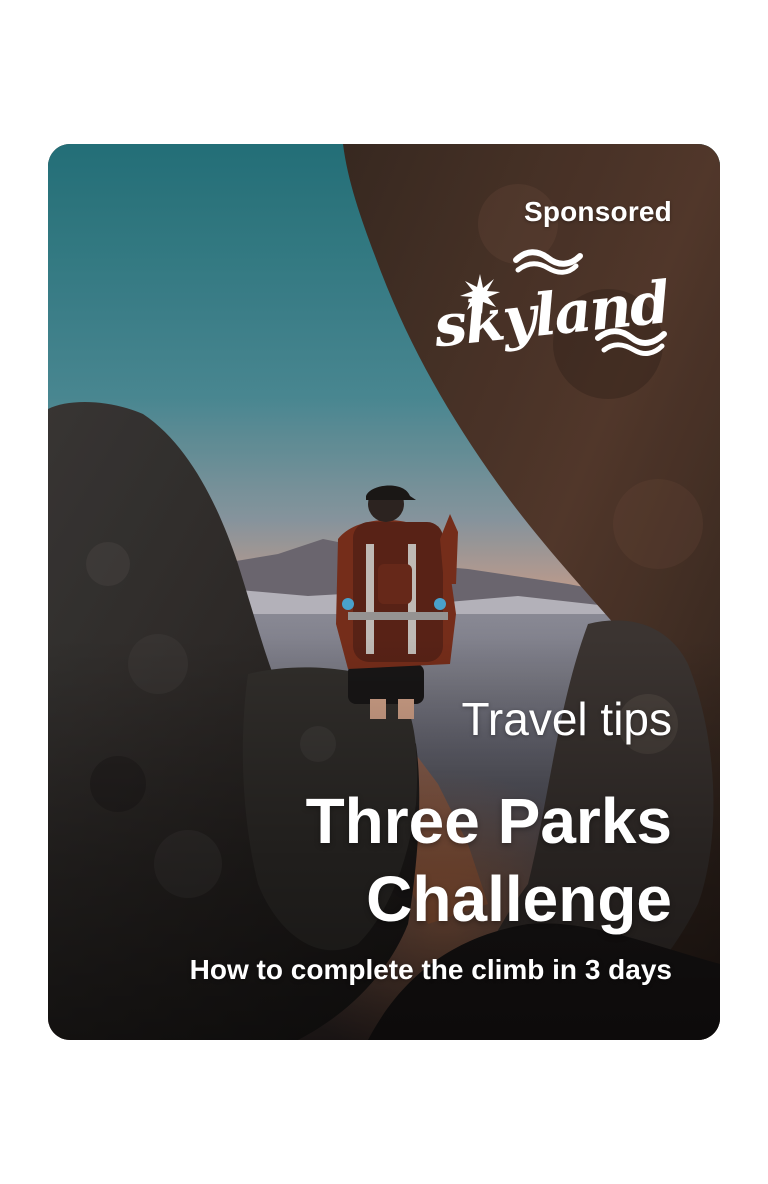 This screenshot has height=1184, width=768. Describe the element at coordinates (430, 969) in the screenshot. I see `card-subtitle: How to complete the climb in 3 days` at that location.